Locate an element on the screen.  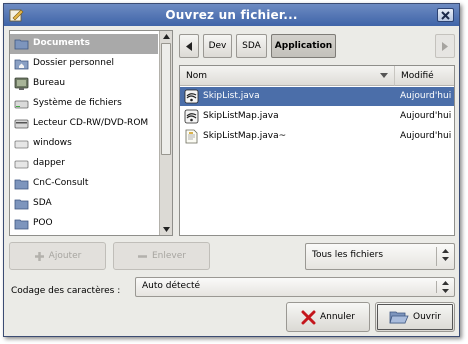
file-name: SkipListMap.java~ is located at coordinates (245, 136).